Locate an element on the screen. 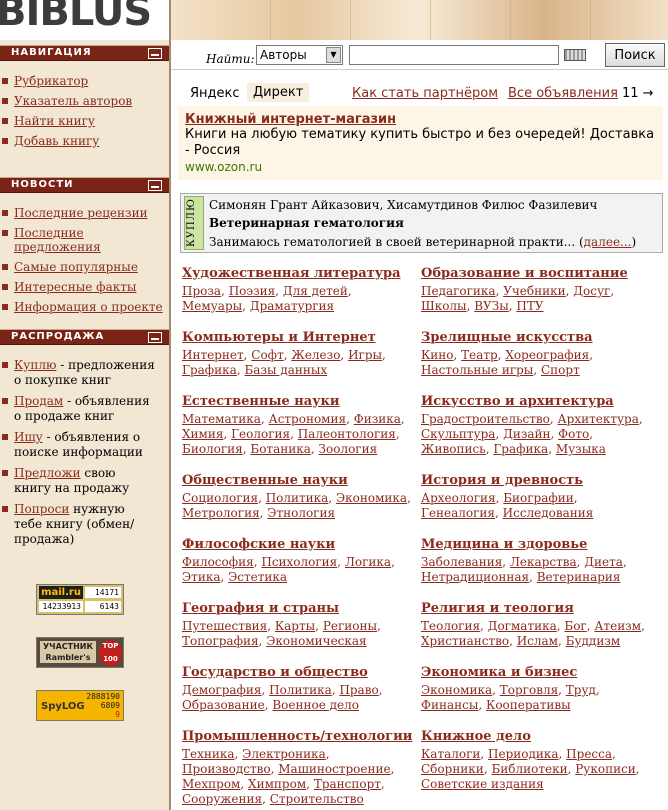 The height and width of the screenshot is (810, 668). subcategory-link: Эстетика is located at coordinates (257, 577).